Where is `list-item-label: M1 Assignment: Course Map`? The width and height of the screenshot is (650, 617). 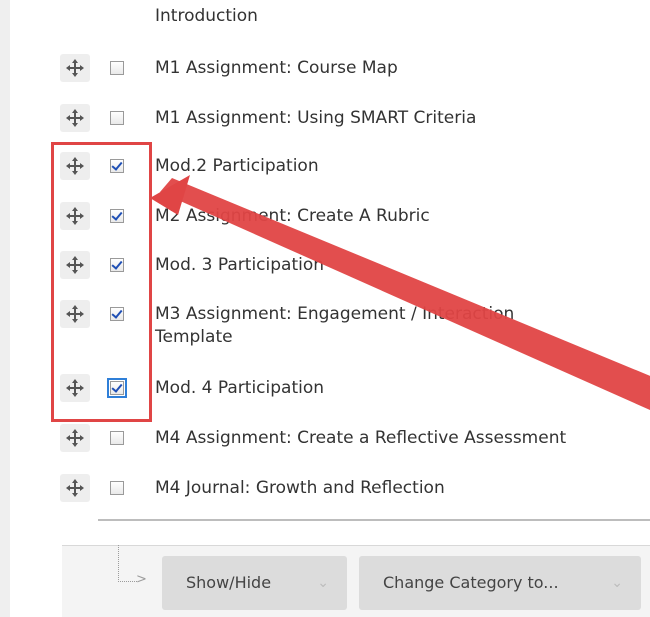 list-item-label: M1 Assignment: Course Map is located at coordinates (276, 68).